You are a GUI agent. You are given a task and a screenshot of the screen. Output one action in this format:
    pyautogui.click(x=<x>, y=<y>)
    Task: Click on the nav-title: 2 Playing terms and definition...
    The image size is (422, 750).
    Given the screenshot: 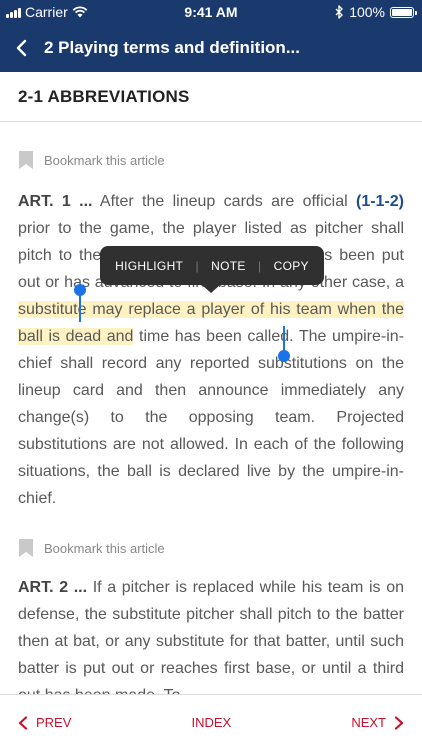 What is the action you would take?
    pyautogui.click(x=172, y=47)
    